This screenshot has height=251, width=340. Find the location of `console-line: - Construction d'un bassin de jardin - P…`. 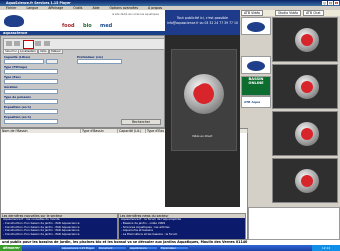

console-line: - Construction d'un bassin de jardin - P… is located at coordinates (41, 234).